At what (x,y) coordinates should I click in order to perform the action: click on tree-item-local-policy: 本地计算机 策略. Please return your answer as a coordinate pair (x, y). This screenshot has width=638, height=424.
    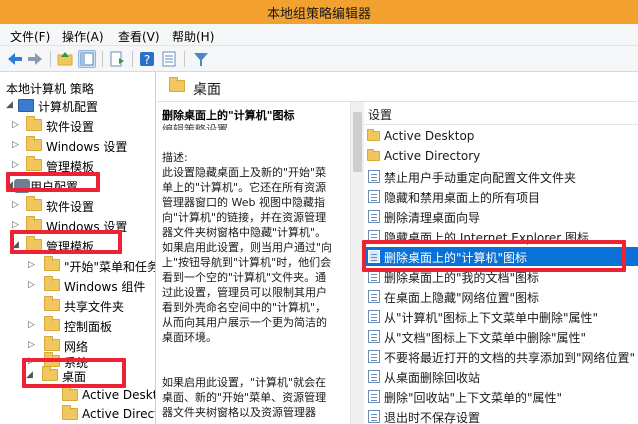
    Looking at the image, I should click on (79, 88).